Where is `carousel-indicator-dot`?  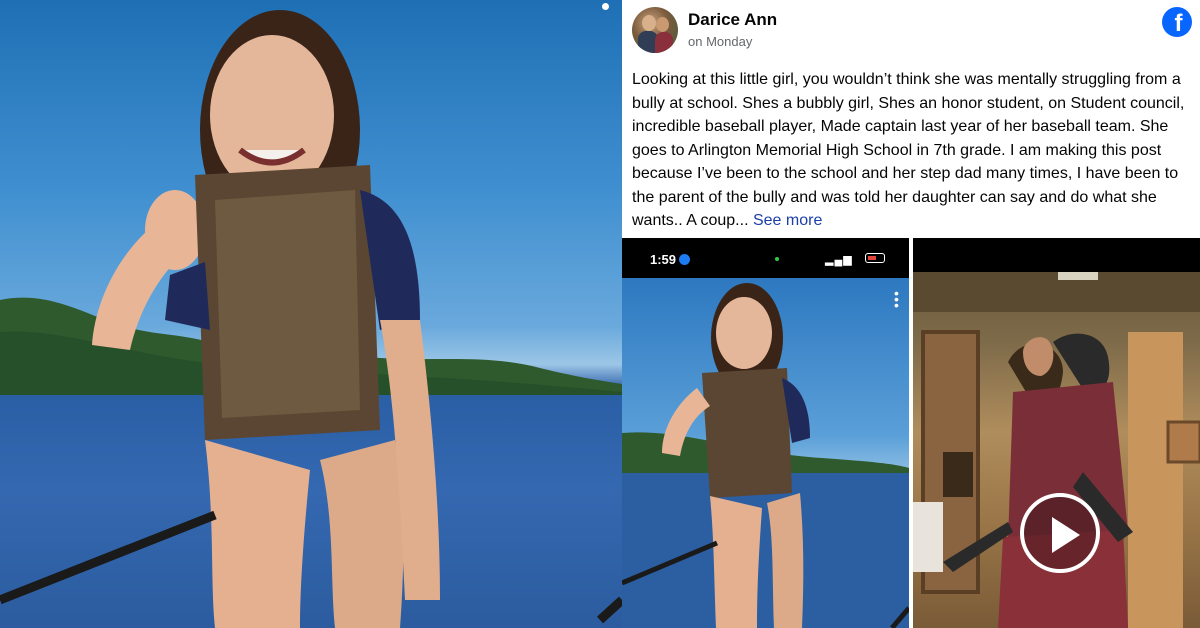 carousel-indicator-dot is located at coordinates (605, 6).